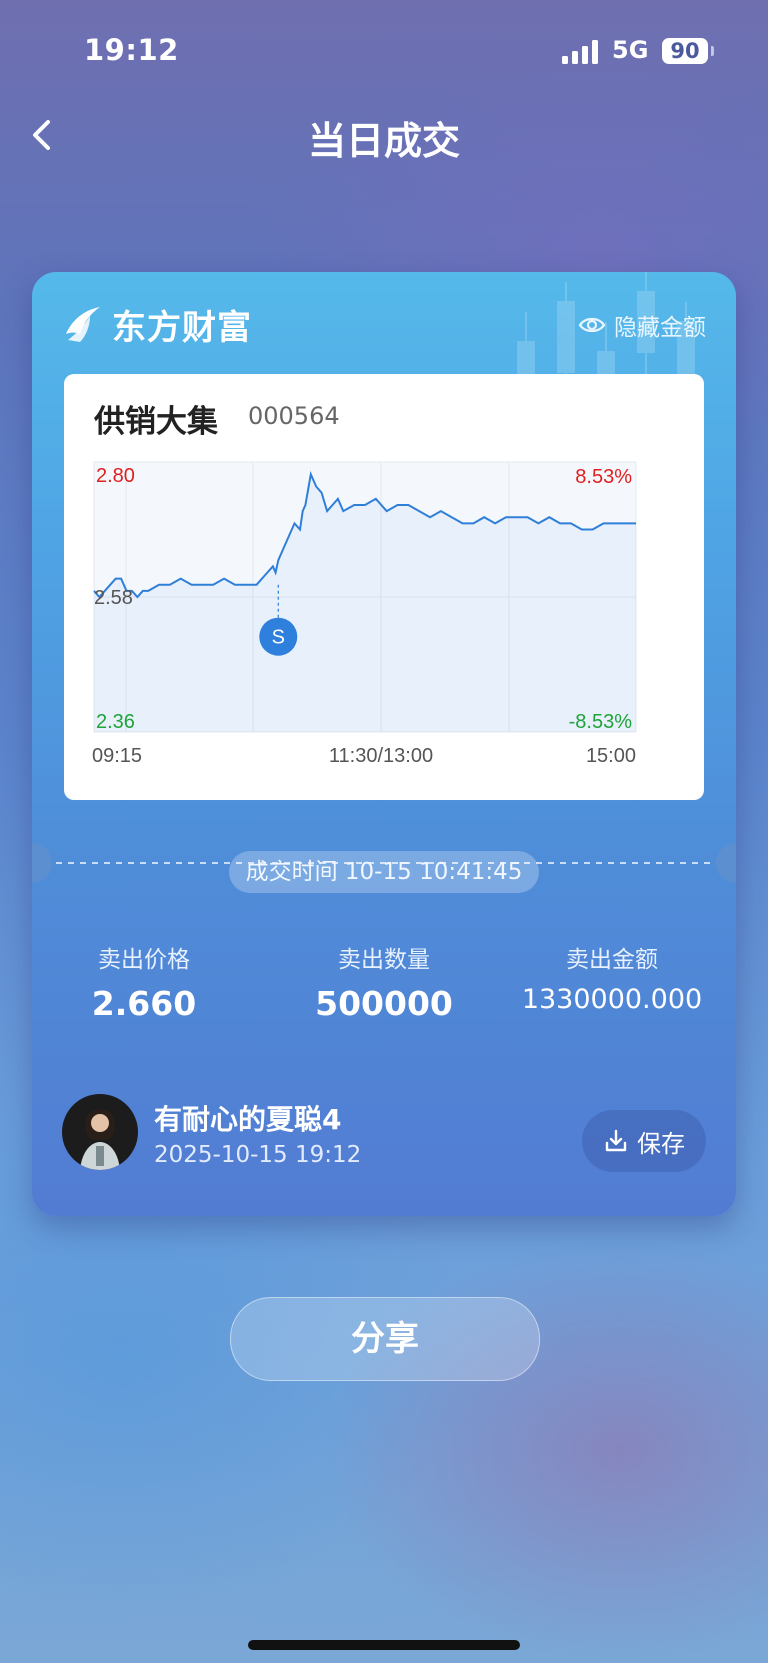  I want to click on battery-tip, so click(712, 51).